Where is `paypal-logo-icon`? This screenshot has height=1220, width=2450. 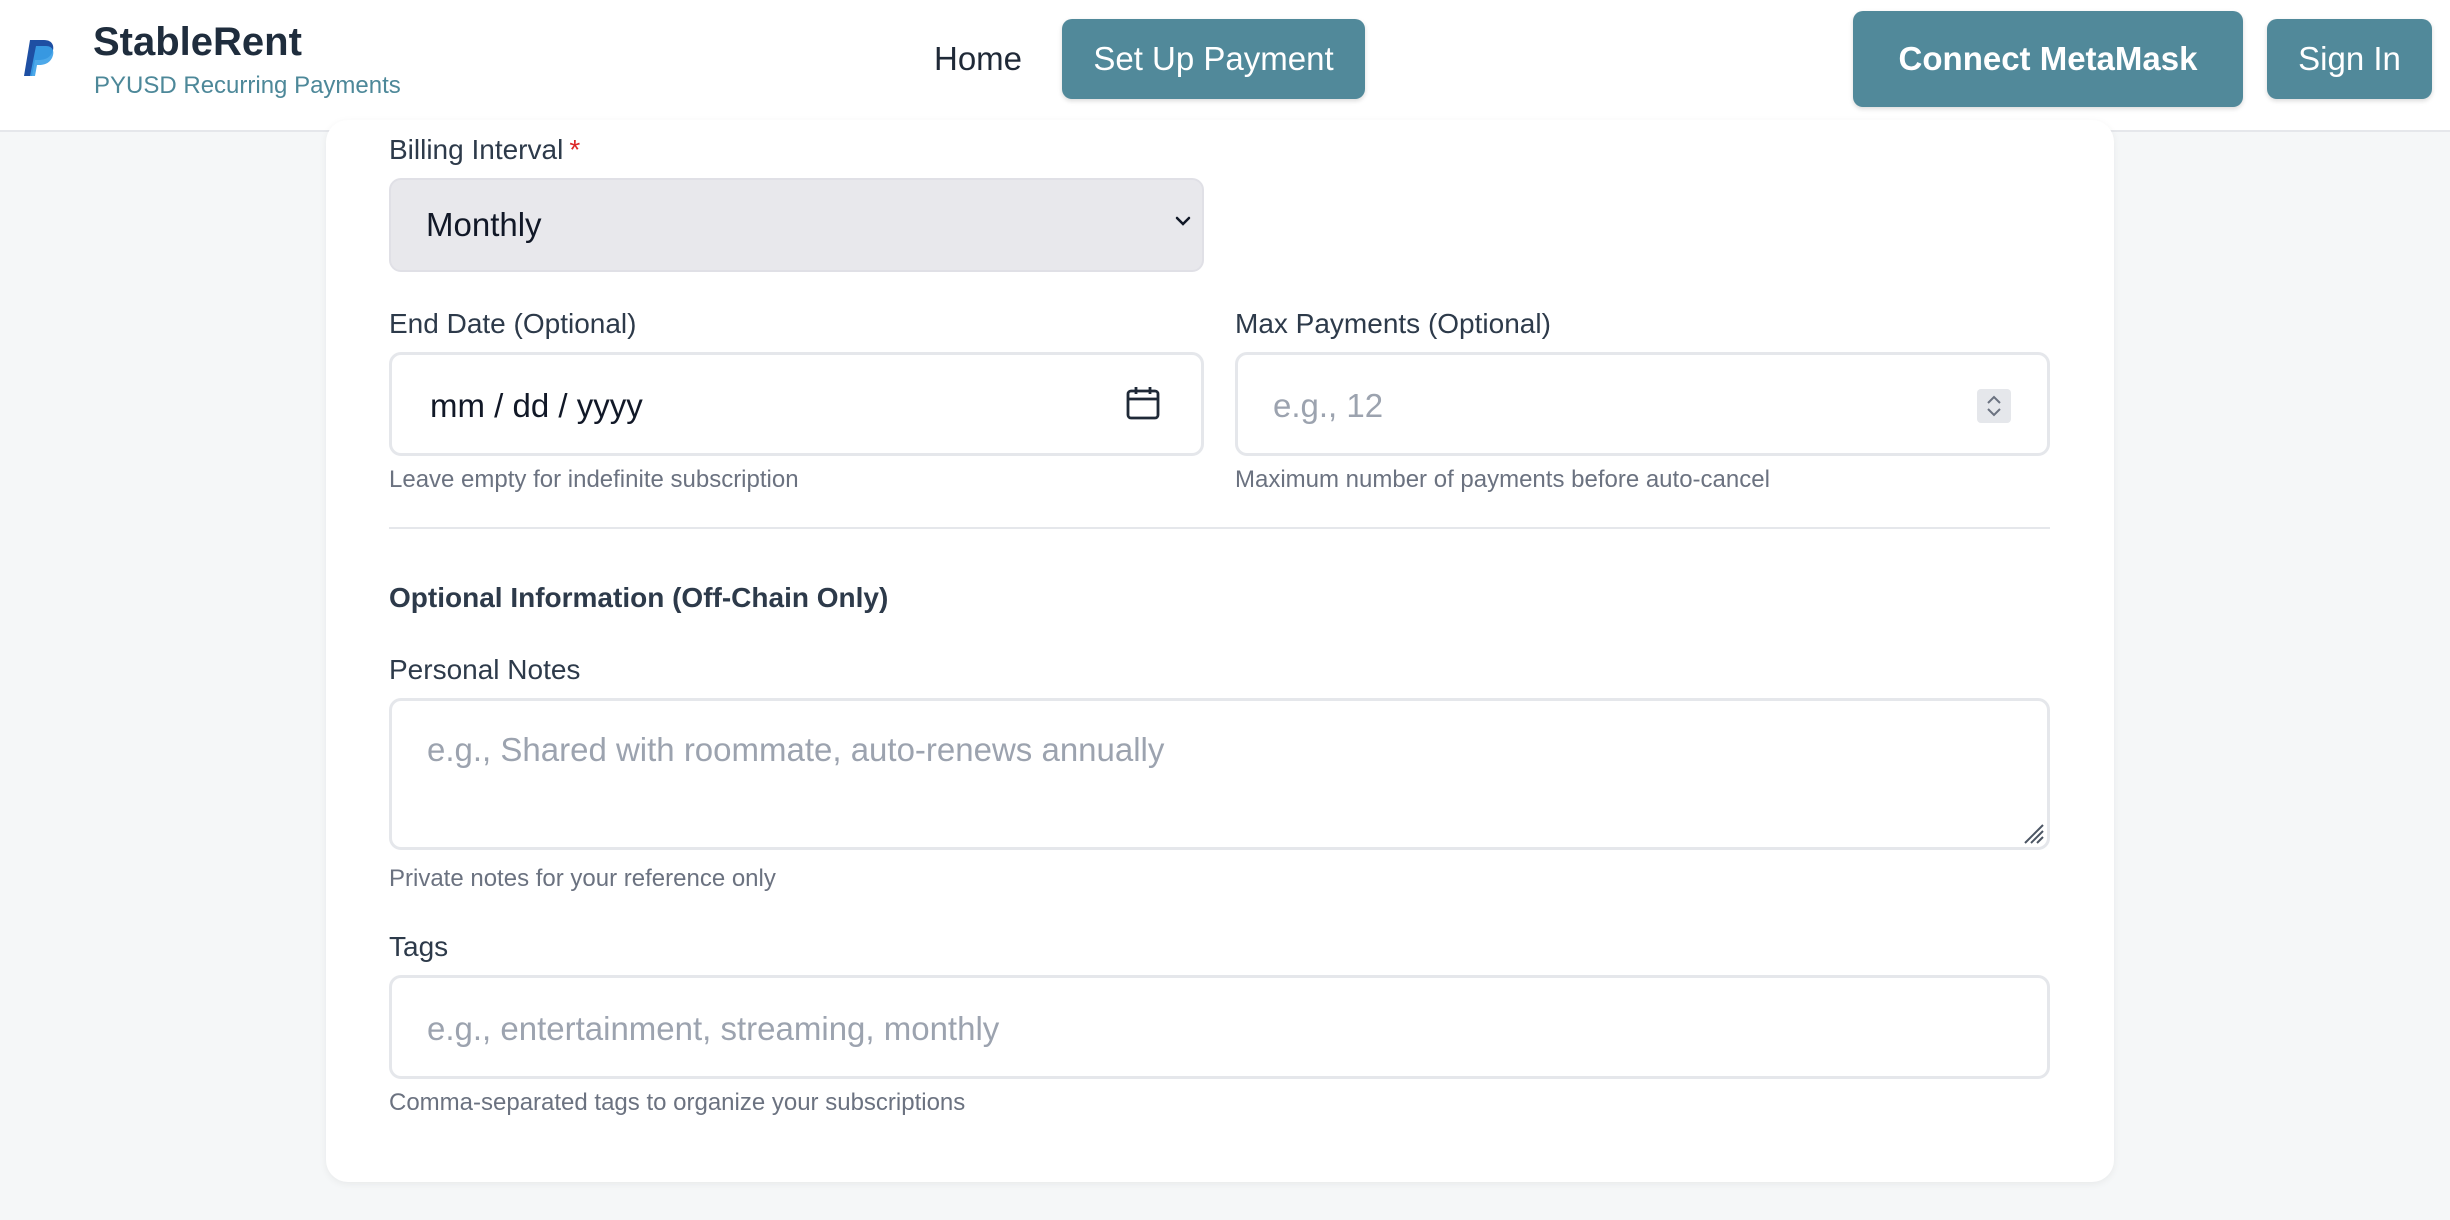 paypal-logo-icon is located at coordinates (39, 58).